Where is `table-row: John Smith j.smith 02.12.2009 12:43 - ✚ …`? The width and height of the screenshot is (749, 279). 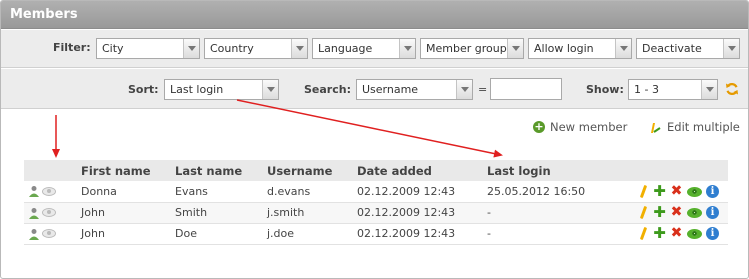 table-row: John Smith j.smith 02.12.2009 12:43 - ✚ … is located at coordinates (376, 213).